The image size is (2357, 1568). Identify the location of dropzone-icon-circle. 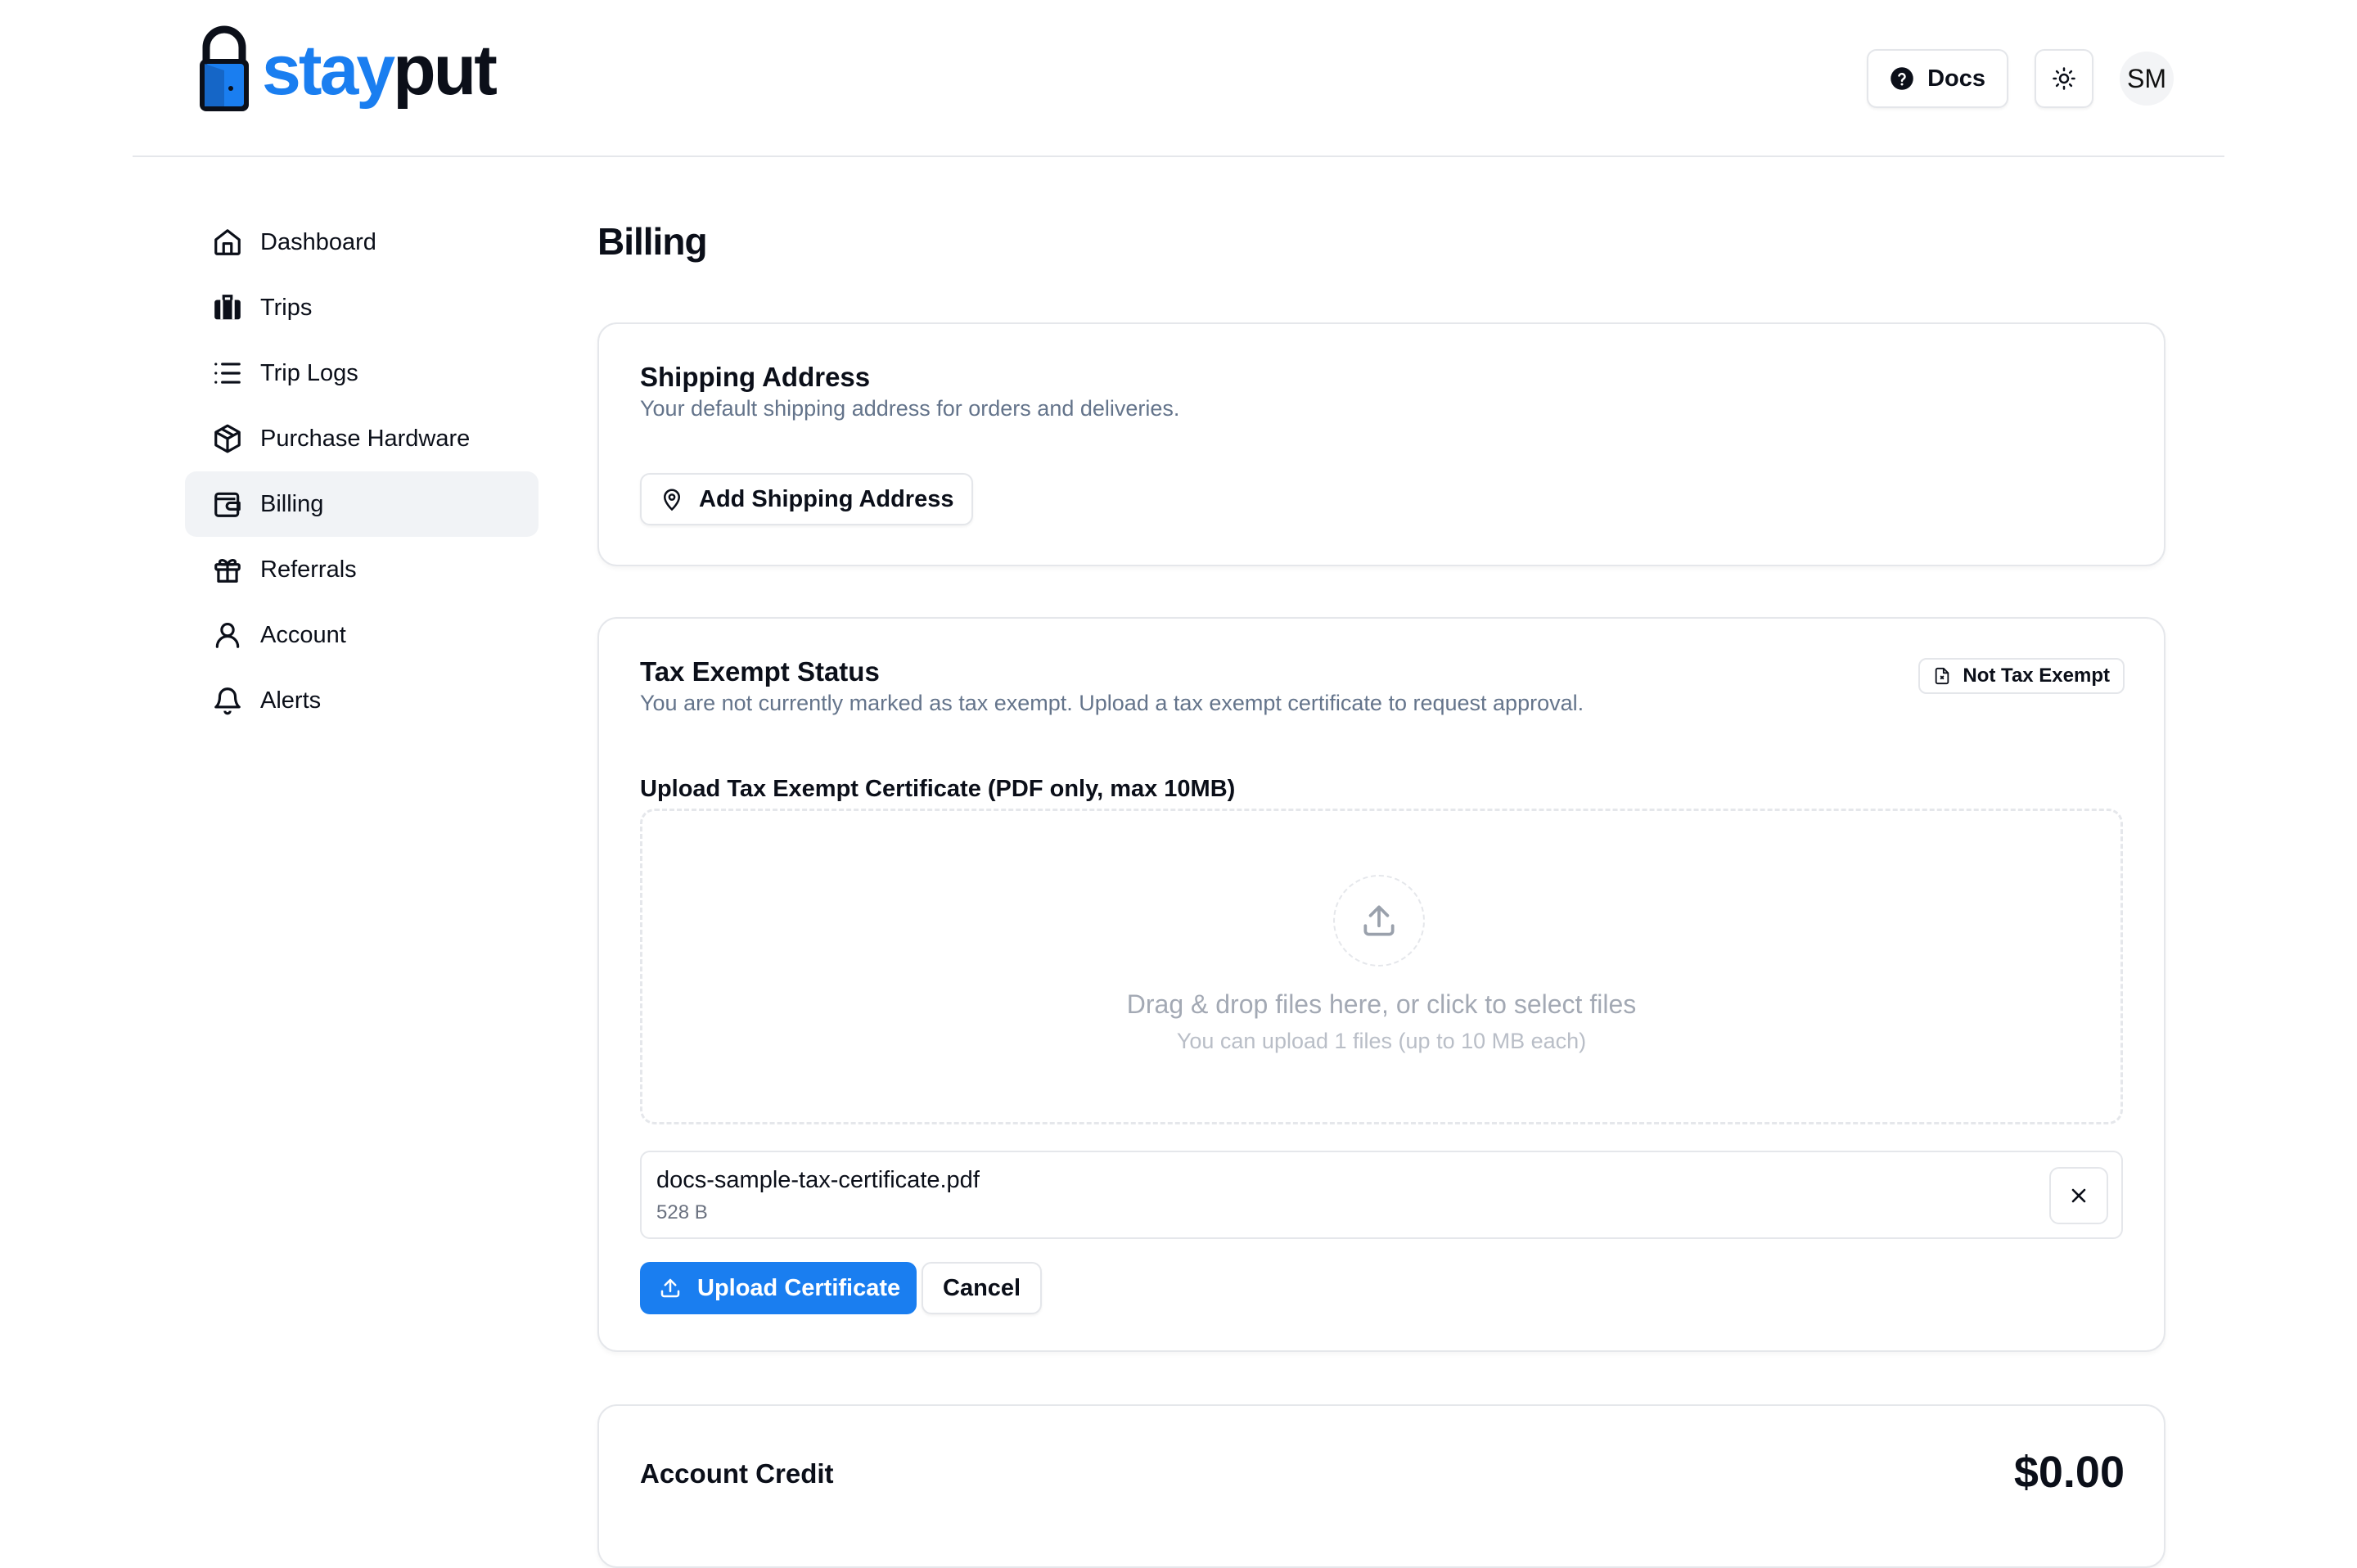
(1379, 920).